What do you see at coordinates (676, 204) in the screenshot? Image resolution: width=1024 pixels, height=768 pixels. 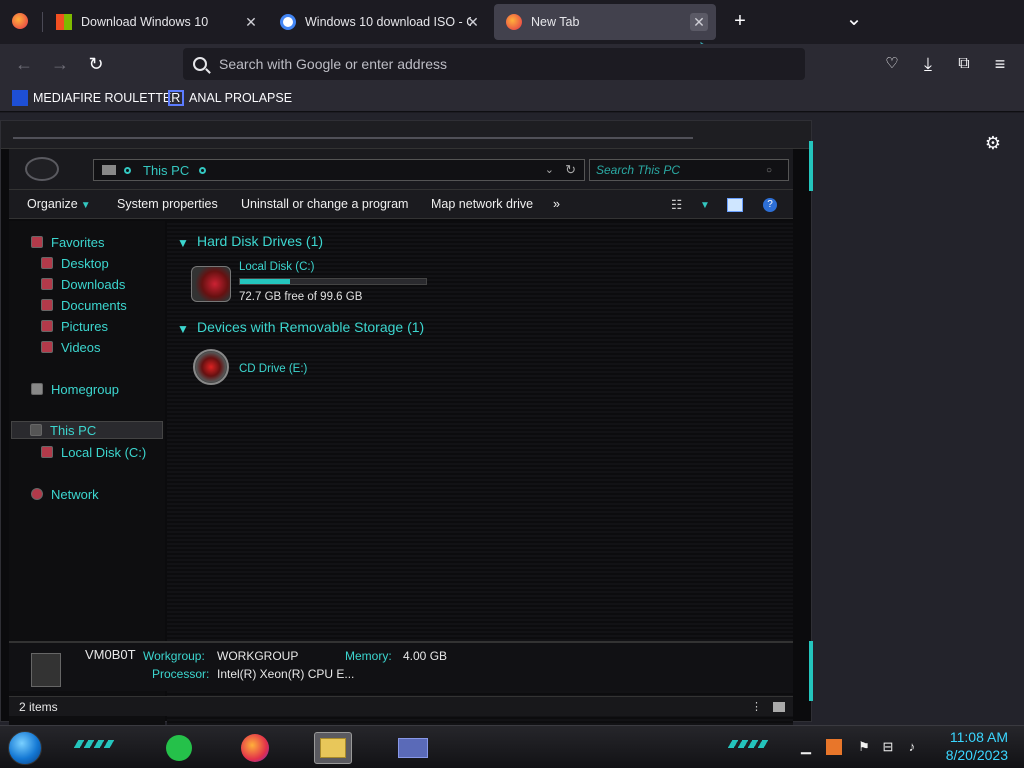 I see `view-options-icon: ☷` at bounding box center [676, 204].